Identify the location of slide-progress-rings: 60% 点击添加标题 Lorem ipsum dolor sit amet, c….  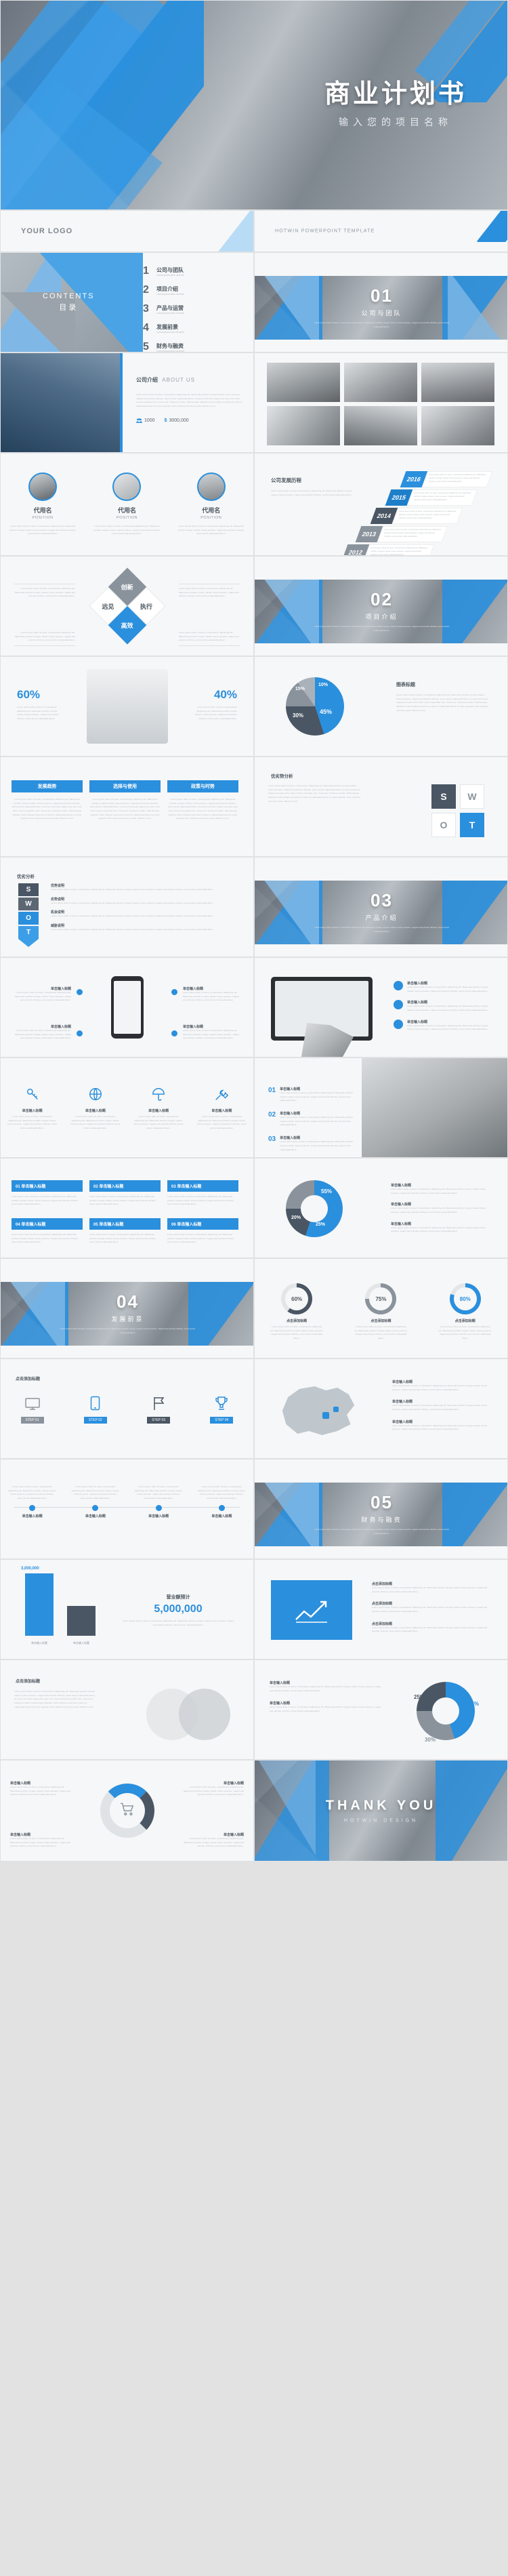
(381, 1308).